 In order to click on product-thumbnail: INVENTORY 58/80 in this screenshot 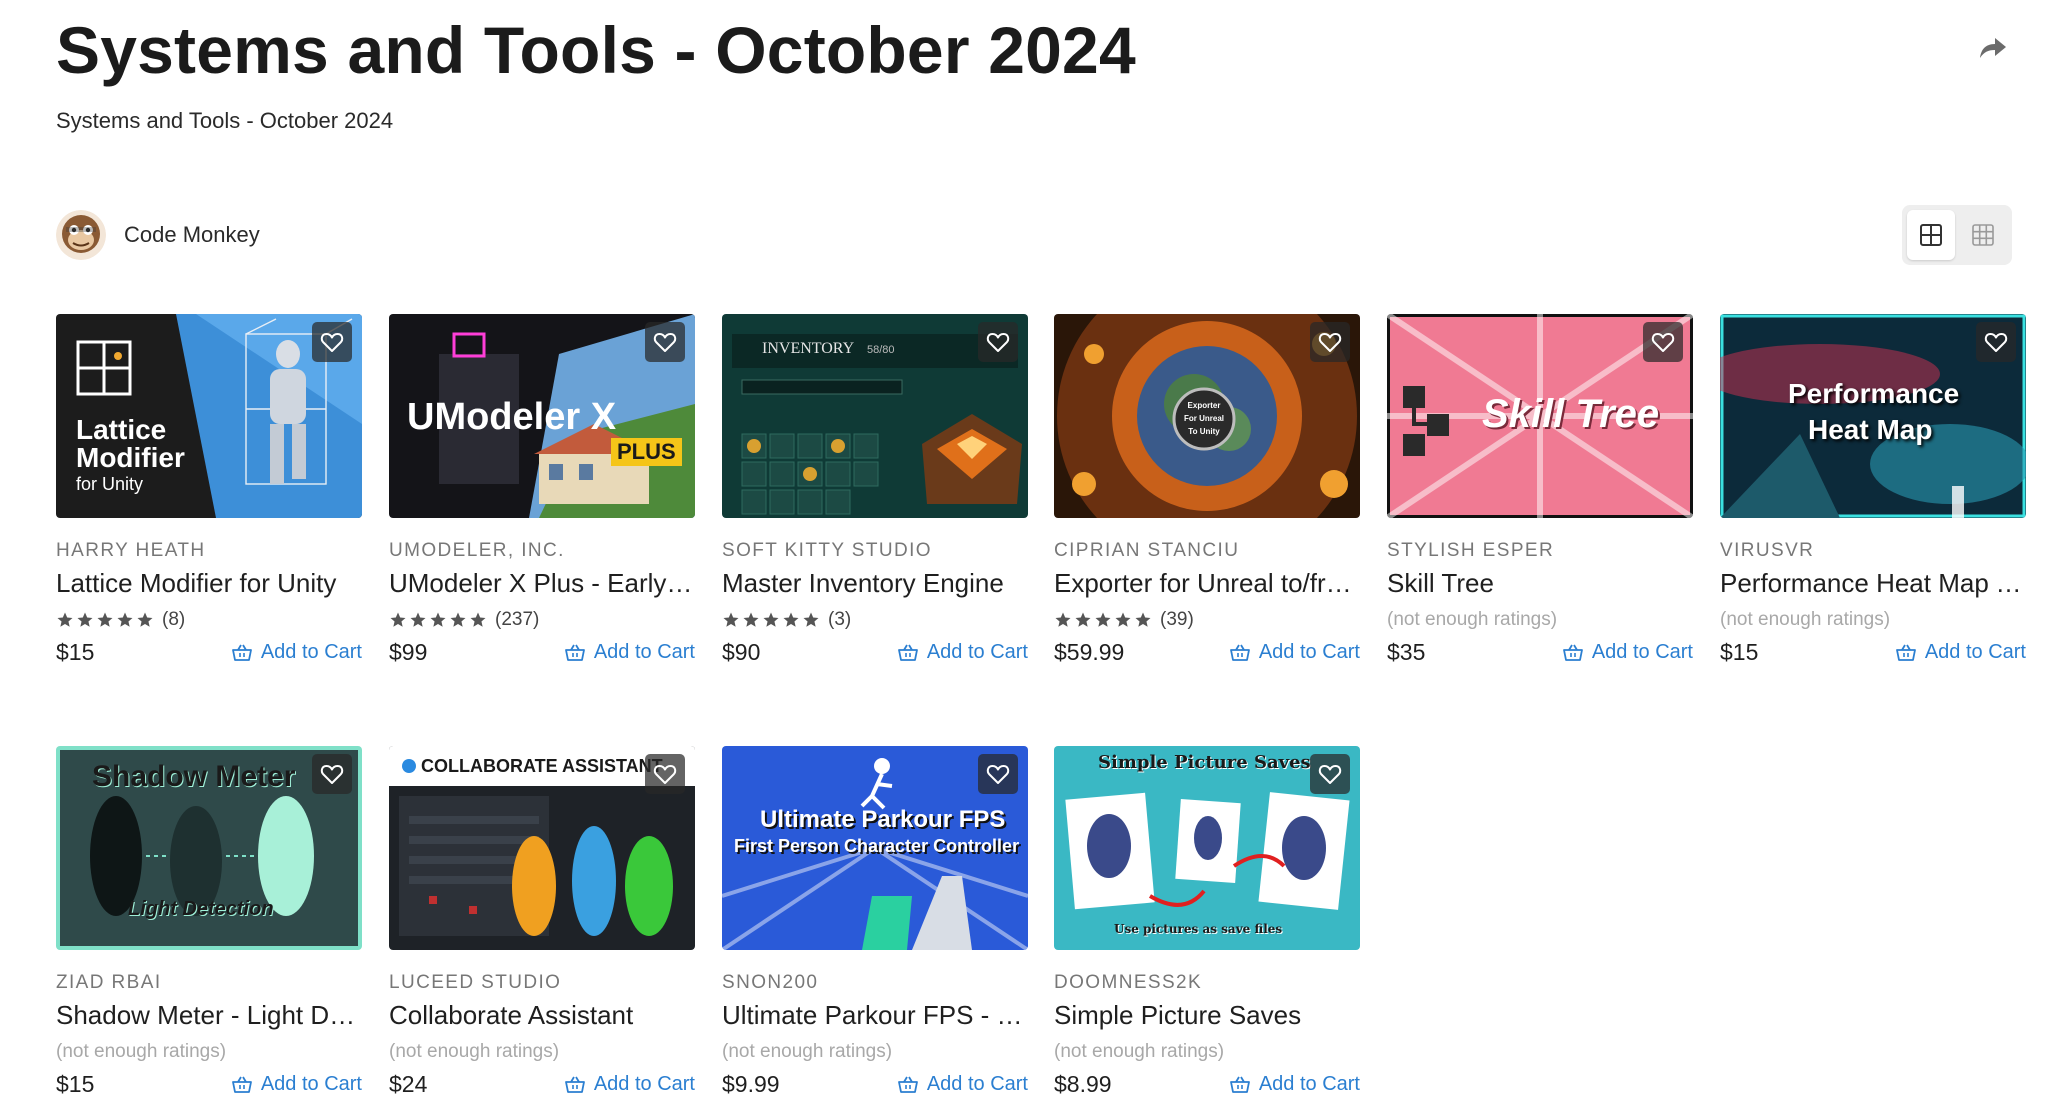, I will do `click(875, 416)`.